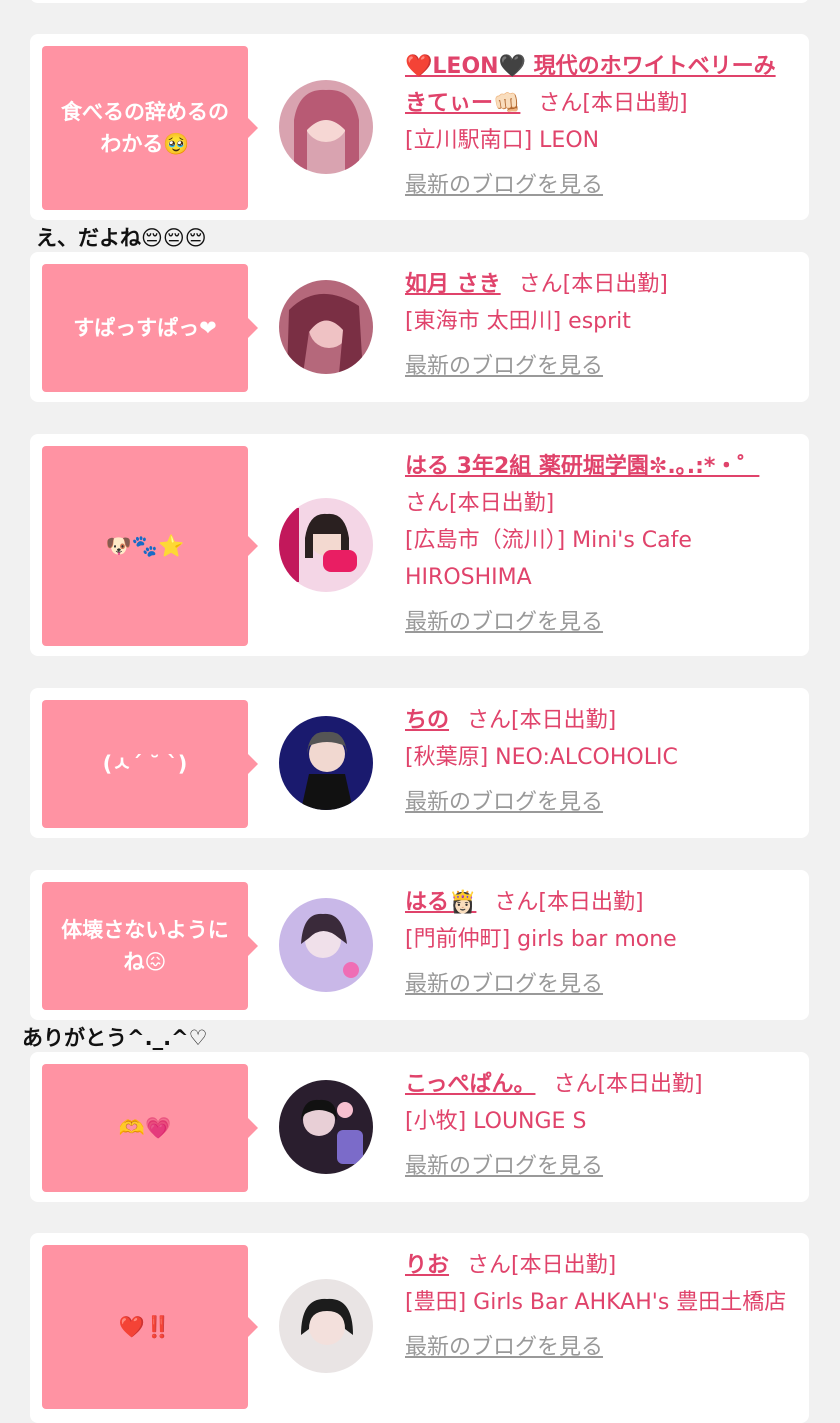 Image resolution: width=840 pixels, height=1423 pixels. Describe the element at coordinates (150, 764) in the screenshot. I see `comment-bubble: (ㅅ´ ˘ `)` at that location.